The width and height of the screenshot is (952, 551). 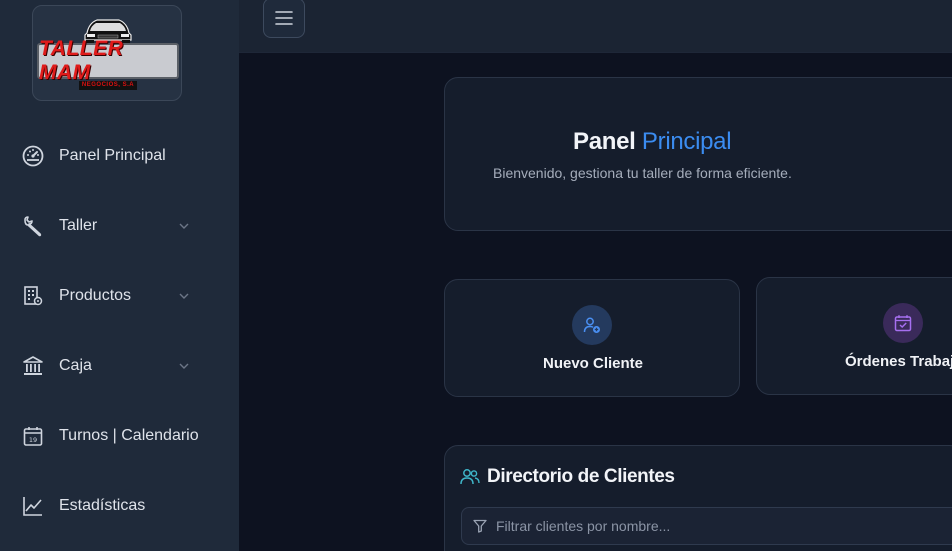 I want to click on inventory-icon, so click(x=33, y=296).